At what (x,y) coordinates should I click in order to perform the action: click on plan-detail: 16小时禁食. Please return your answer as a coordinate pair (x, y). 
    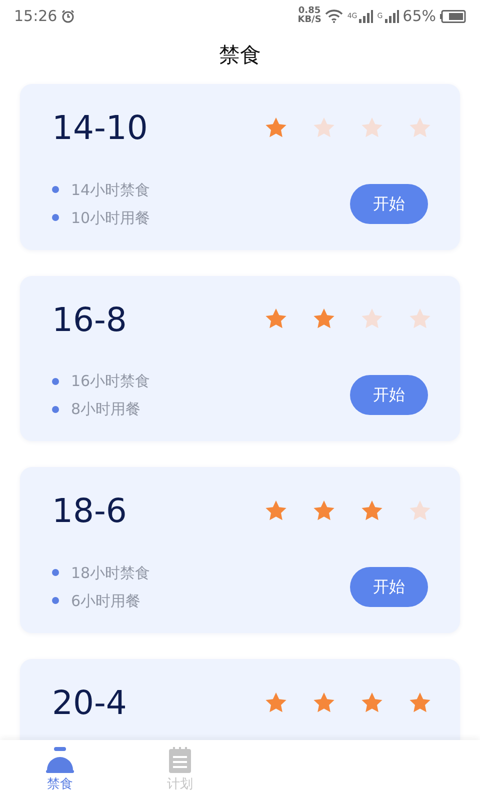
    Looking at the image, I should click on (110, 381).